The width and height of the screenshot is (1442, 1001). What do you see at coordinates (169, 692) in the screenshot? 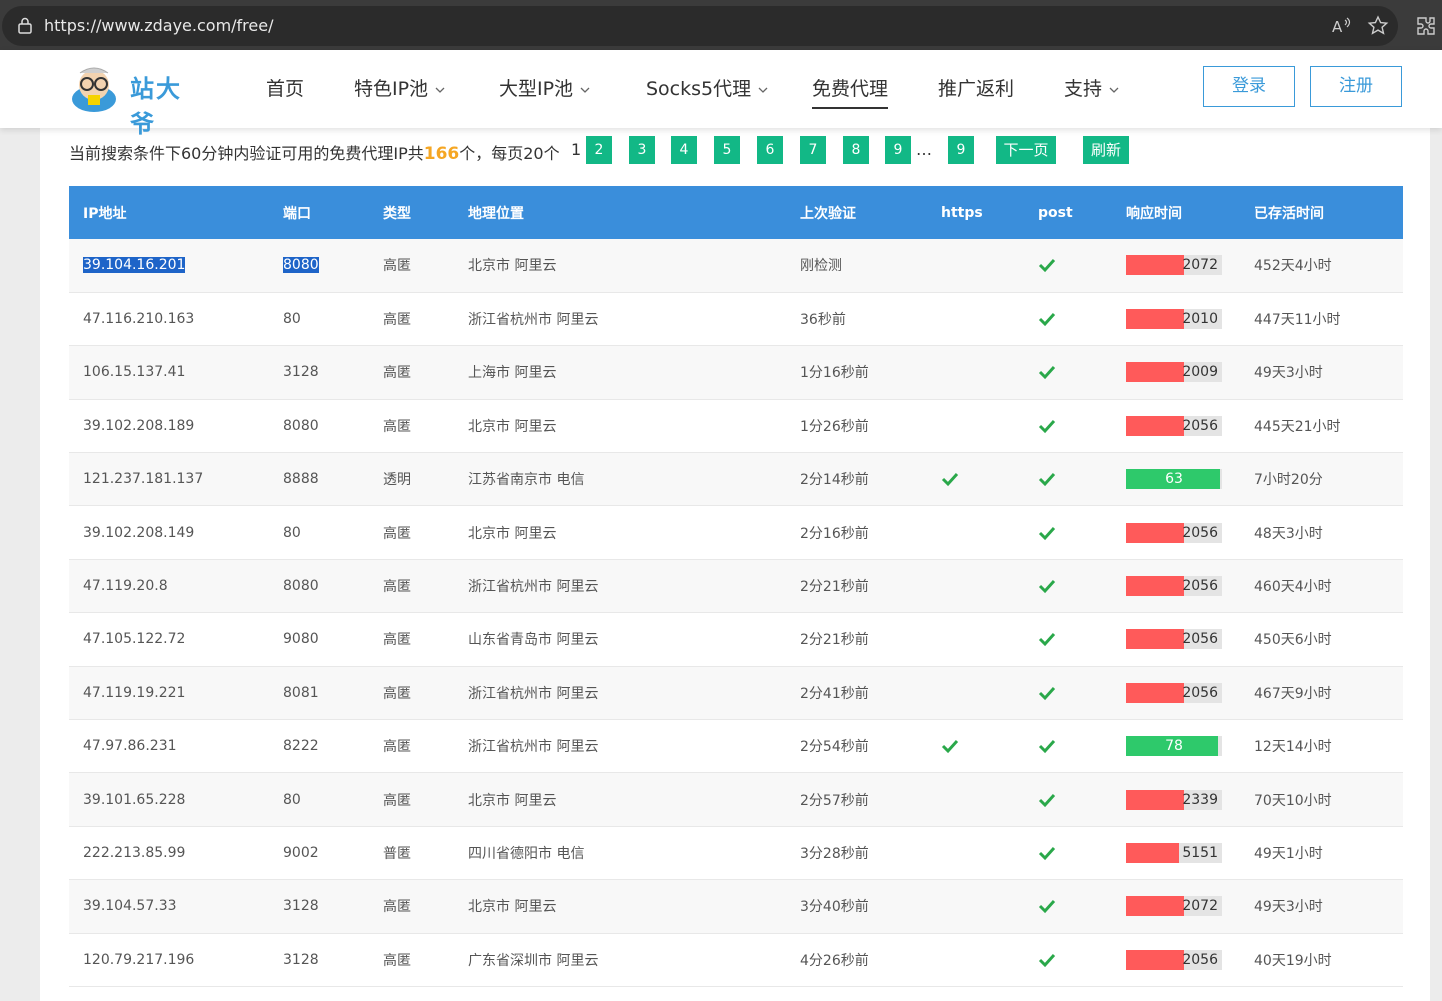
I see `cell-ip: 47.119.19.221` at bounding box center [169, 692].